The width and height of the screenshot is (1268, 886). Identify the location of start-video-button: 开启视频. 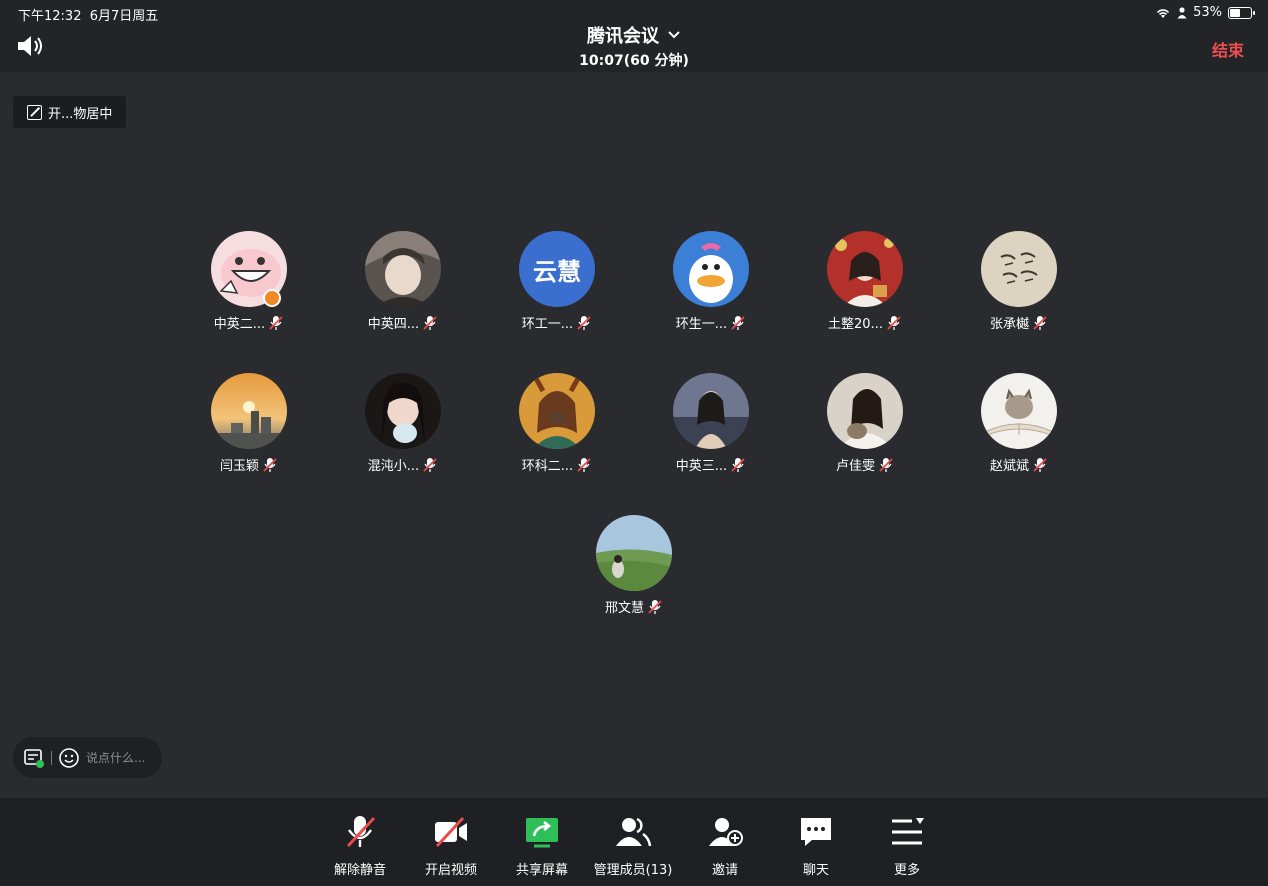
(451, 845).